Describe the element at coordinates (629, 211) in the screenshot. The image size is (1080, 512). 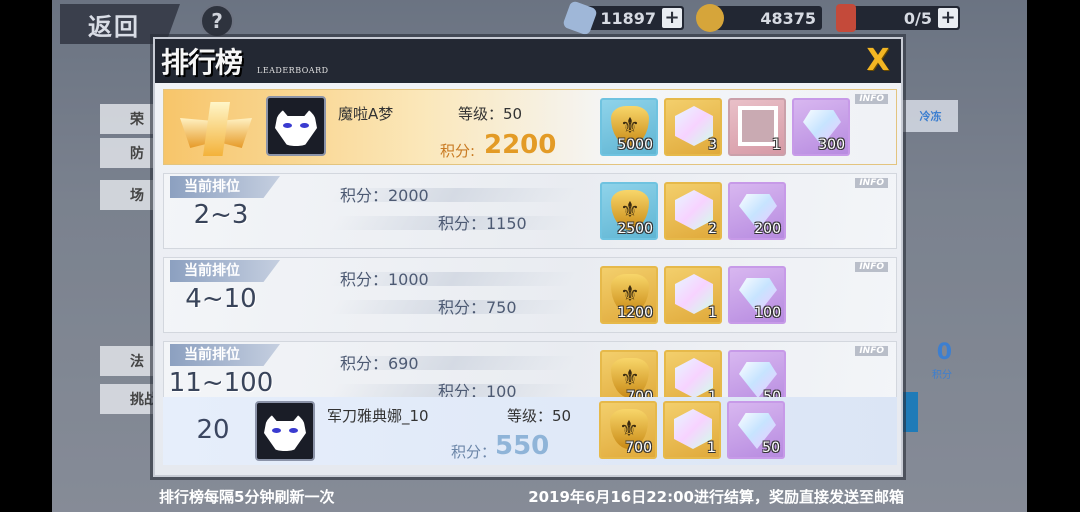
I see `reward-item: ⚜ 2500` at that location.